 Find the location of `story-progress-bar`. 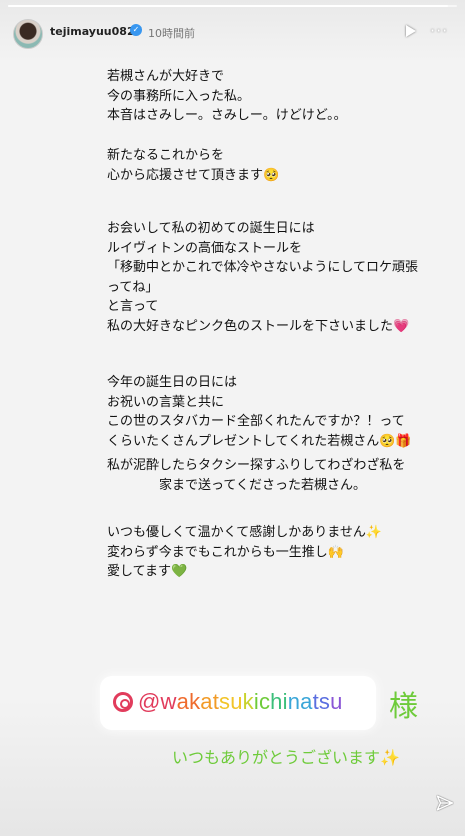

story-progress-bar is located at coordinates (232, 6).